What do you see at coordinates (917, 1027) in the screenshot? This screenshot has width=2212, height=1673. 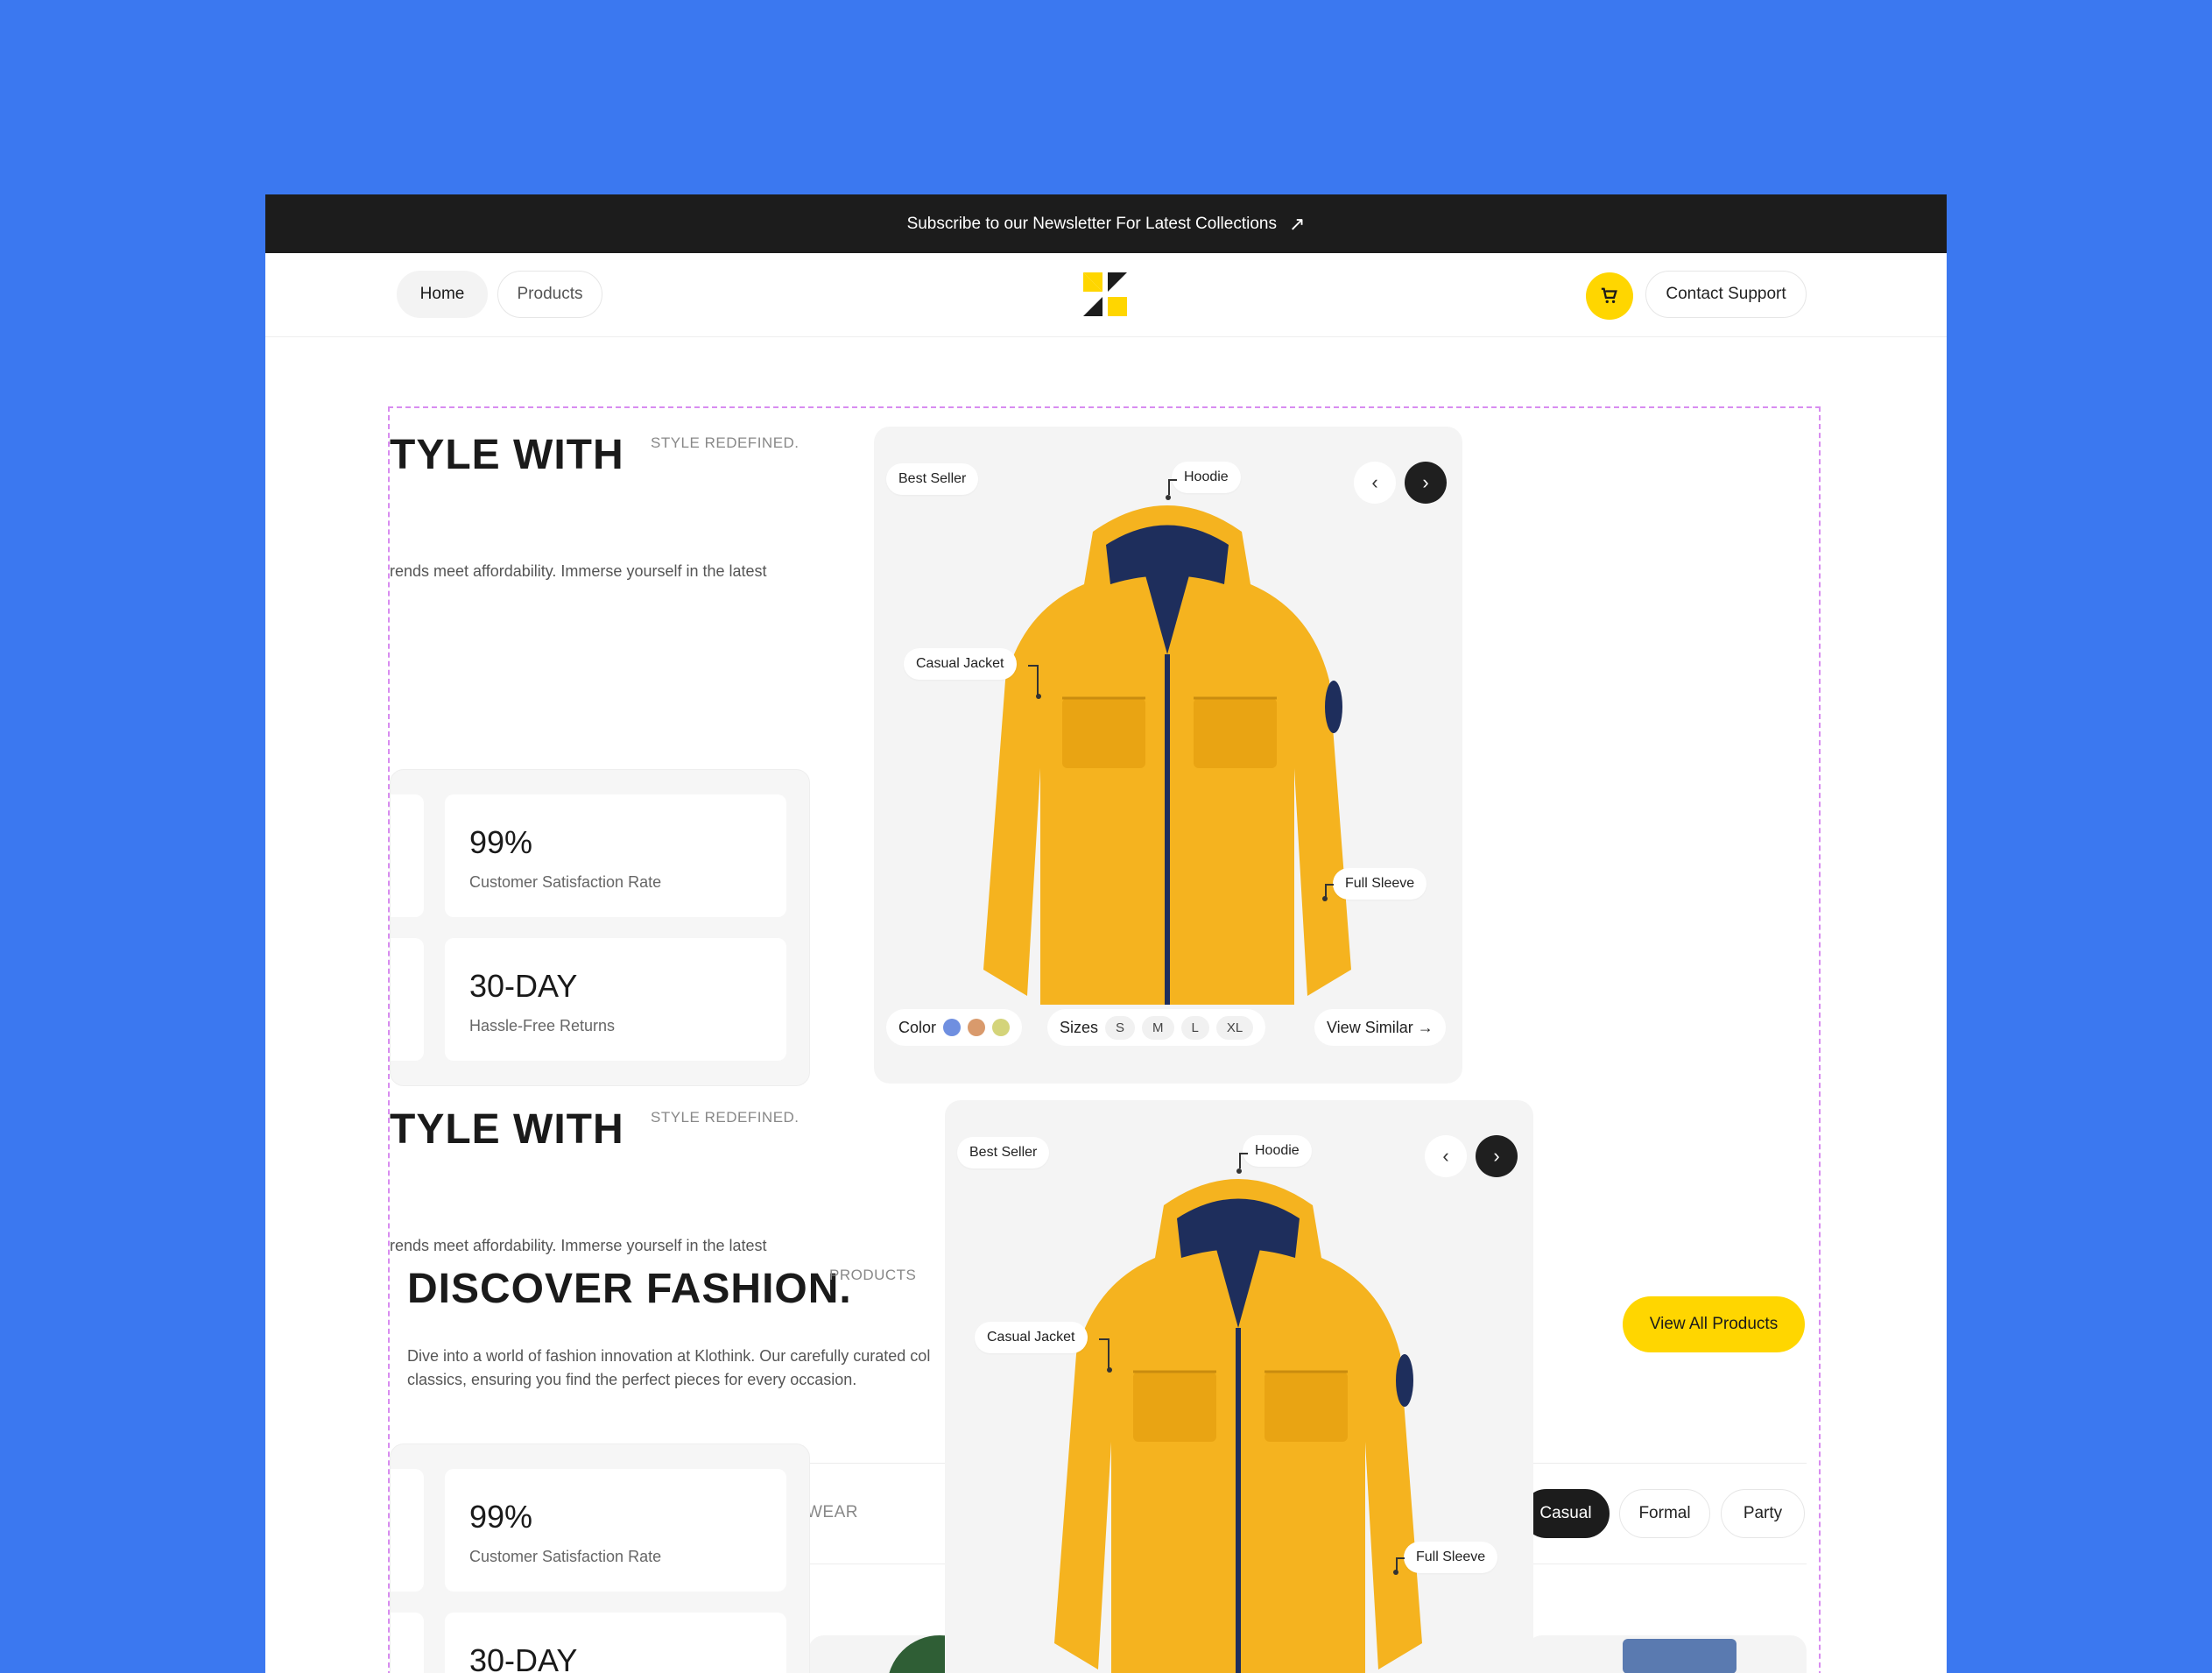 I see `color-label: Color` at bounding box center [917, 1027].